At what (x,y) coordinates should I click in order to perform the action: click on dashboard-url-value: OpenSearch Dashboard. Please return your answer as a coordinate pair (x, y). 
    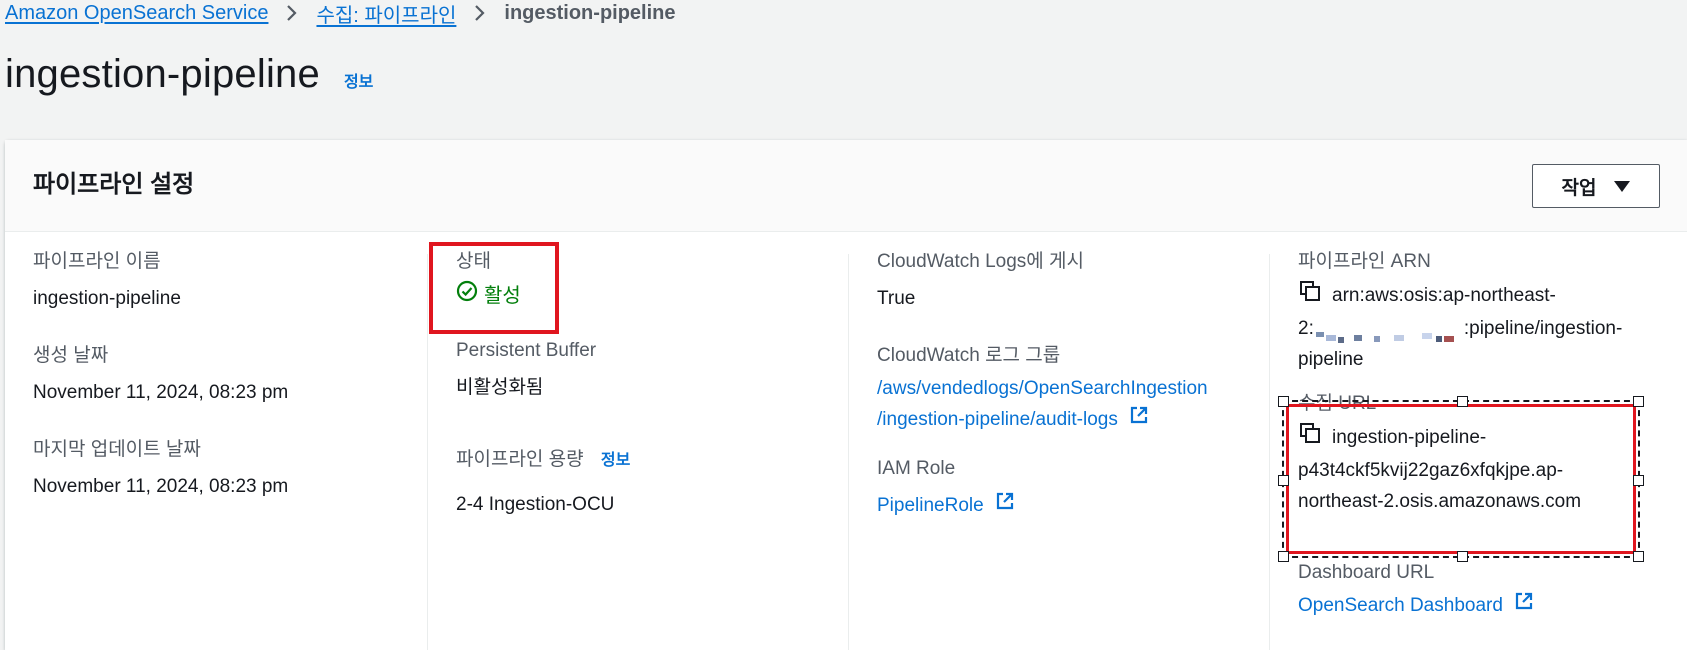
    Looking at the image, I should click on (1416, 605).